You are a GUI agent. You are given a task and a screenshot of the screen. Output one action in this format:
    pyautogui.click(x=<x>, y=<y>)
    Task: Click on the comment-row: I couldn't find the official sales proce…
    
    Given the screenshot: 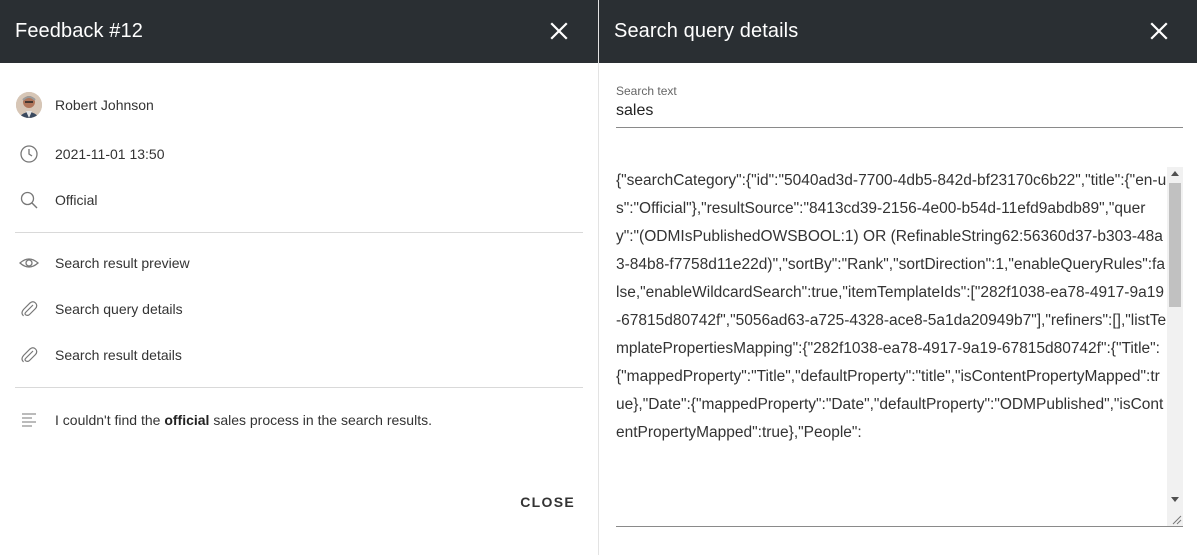 What is the action you would take?
    pyautogui.click(x=223, y=420)
    